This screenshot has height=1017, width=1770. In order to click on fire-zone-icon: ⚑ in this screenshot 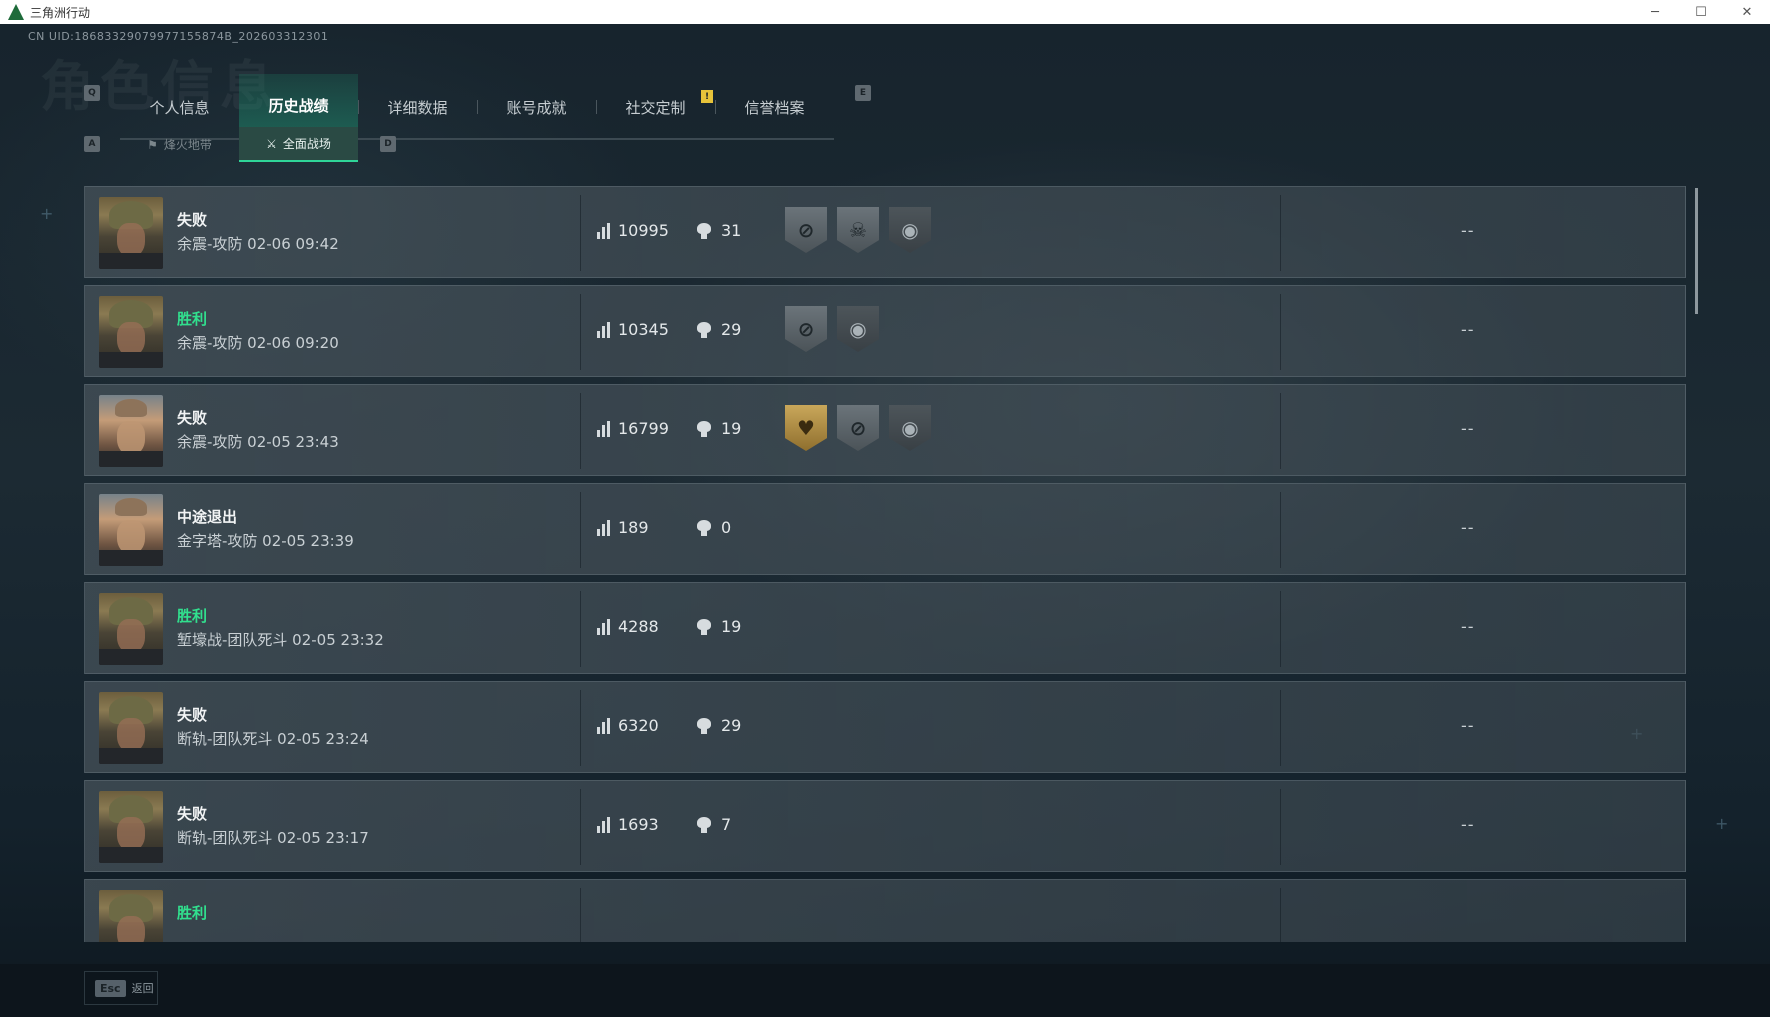, I will do `click(152, 144)`.